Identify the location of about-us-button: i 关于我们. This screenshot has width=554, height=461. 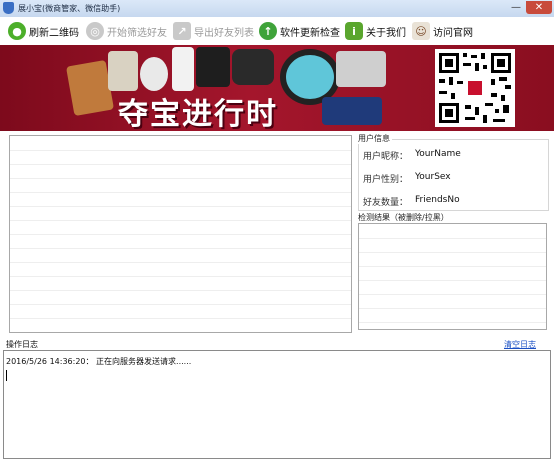
(375, 31).